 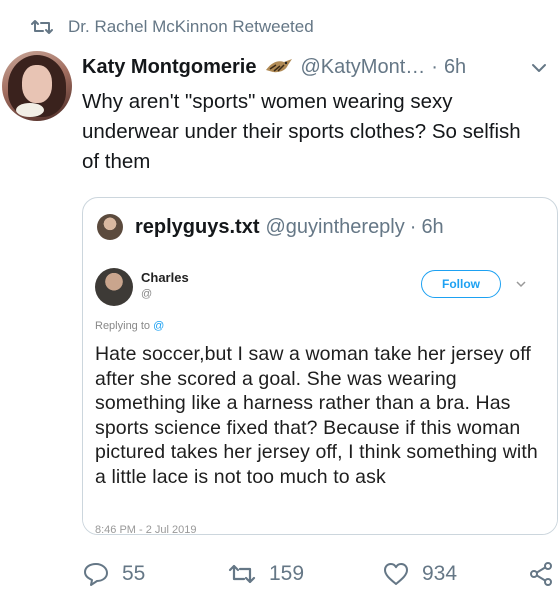 What do you see at coordinates (114, 287) in the screenshot?
I see `screenshot-avatar` at bounding box center [114, 287].